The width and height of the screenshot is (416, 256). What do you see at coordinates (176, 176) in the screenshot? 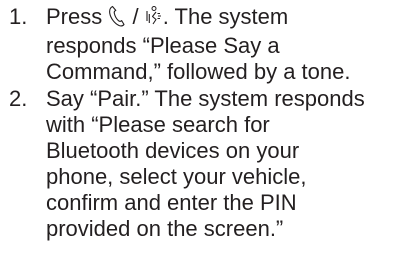
I see `step-line: phone, select your vehicle,` at bounding box center [176, 176].